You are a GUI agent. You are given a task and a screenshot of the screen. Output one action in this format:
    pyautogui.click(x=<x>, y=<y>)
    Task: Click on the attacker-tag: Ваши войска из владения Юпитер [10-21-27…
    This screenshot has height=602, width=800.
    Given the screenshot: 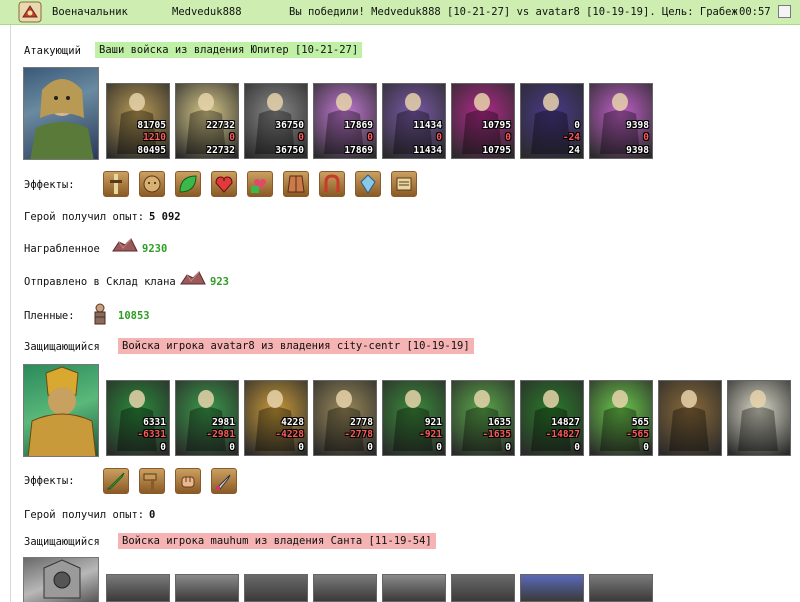 What is the action you would take?
    pyautogui.click(x=229, y=50)
    